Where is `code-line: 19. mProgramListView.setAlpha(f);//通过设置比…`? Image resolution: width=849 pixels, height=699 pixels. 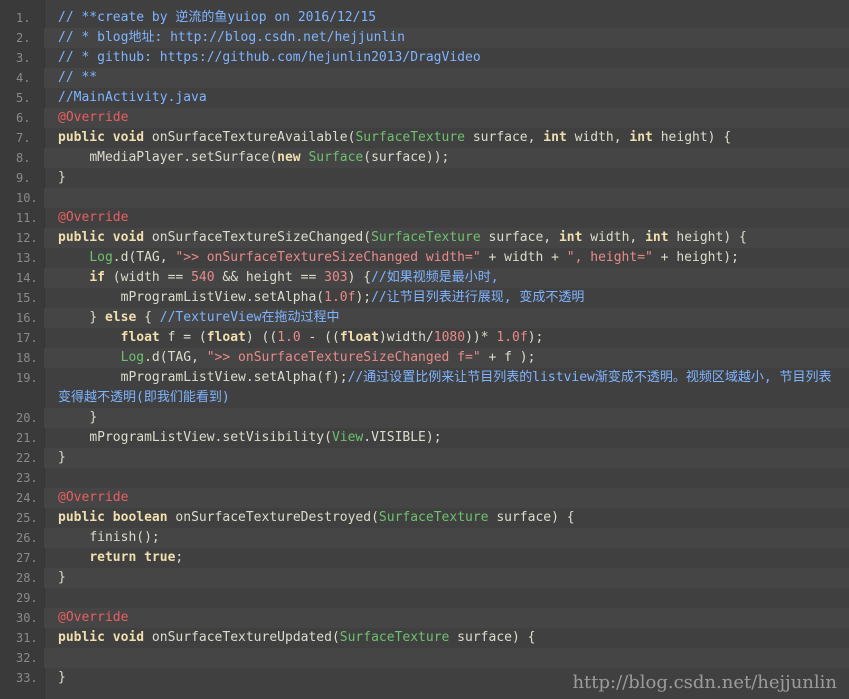 code-line: 19. mProgramListView.setAlpha(f);//通过设置比… is located at coordinates (424, 388).